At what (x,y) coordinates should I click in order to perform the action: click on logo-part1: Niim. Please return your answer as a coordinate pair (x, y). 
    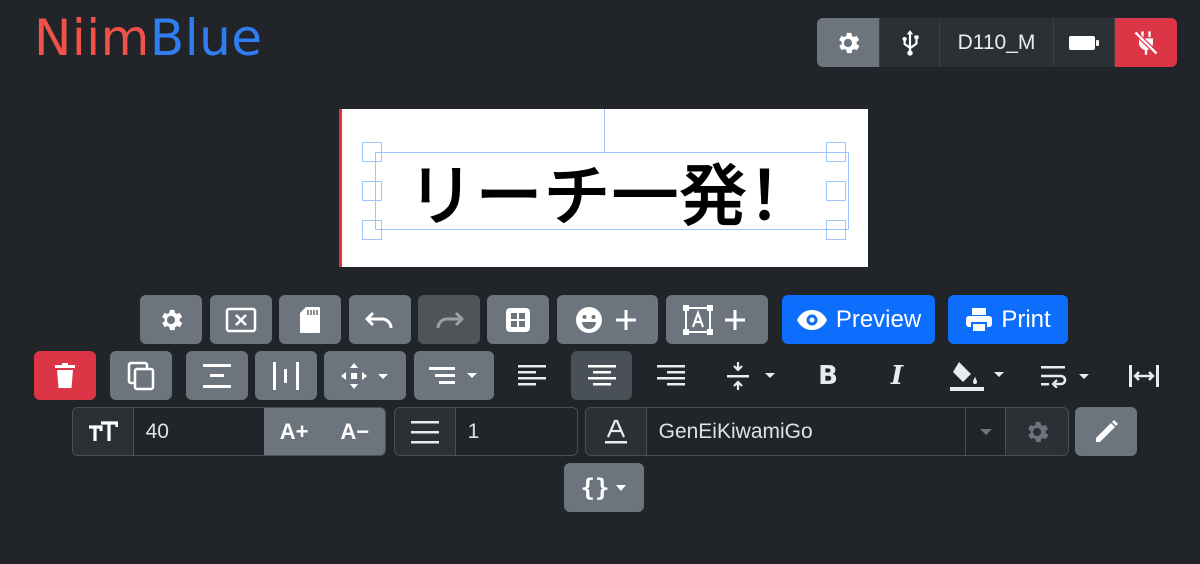
    Looking at the image, I should click on (92, 38).